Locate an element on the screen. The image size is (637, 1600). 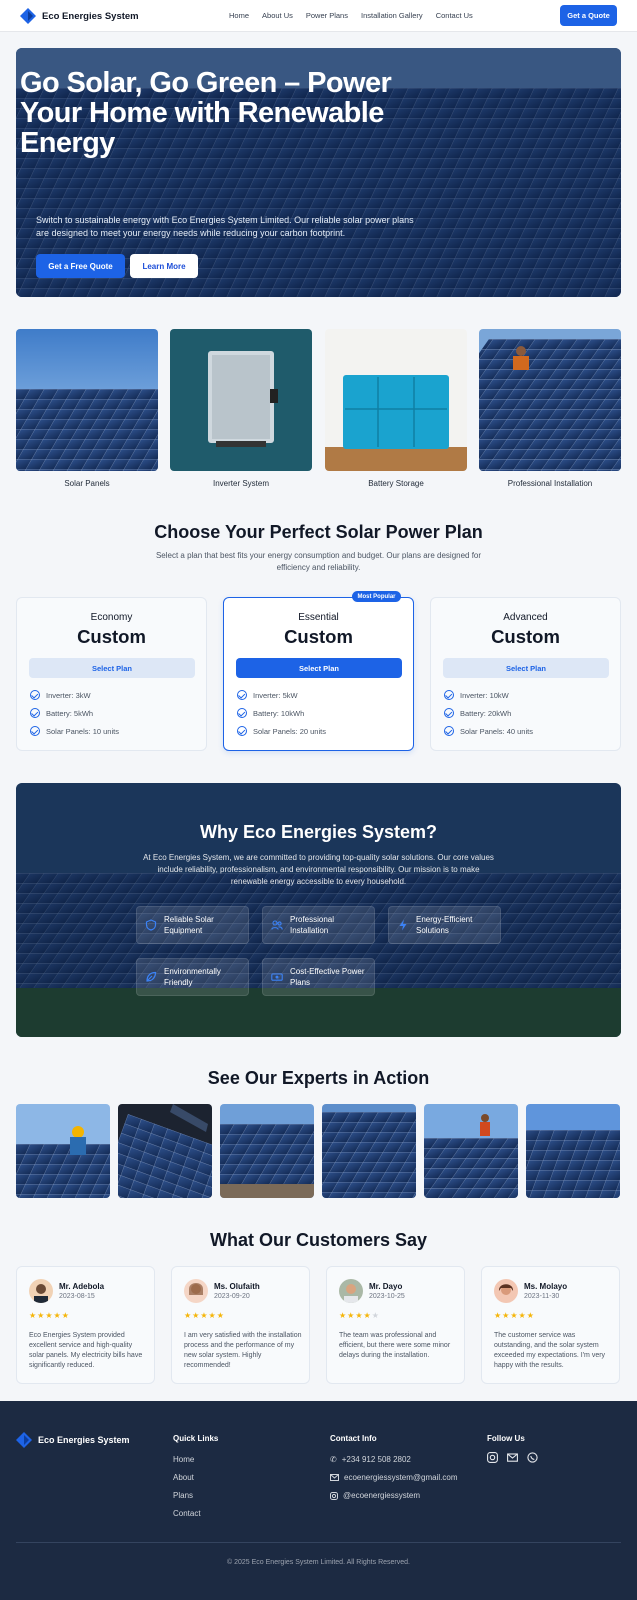
product-image-inverter is located at coordinates (241, 400).